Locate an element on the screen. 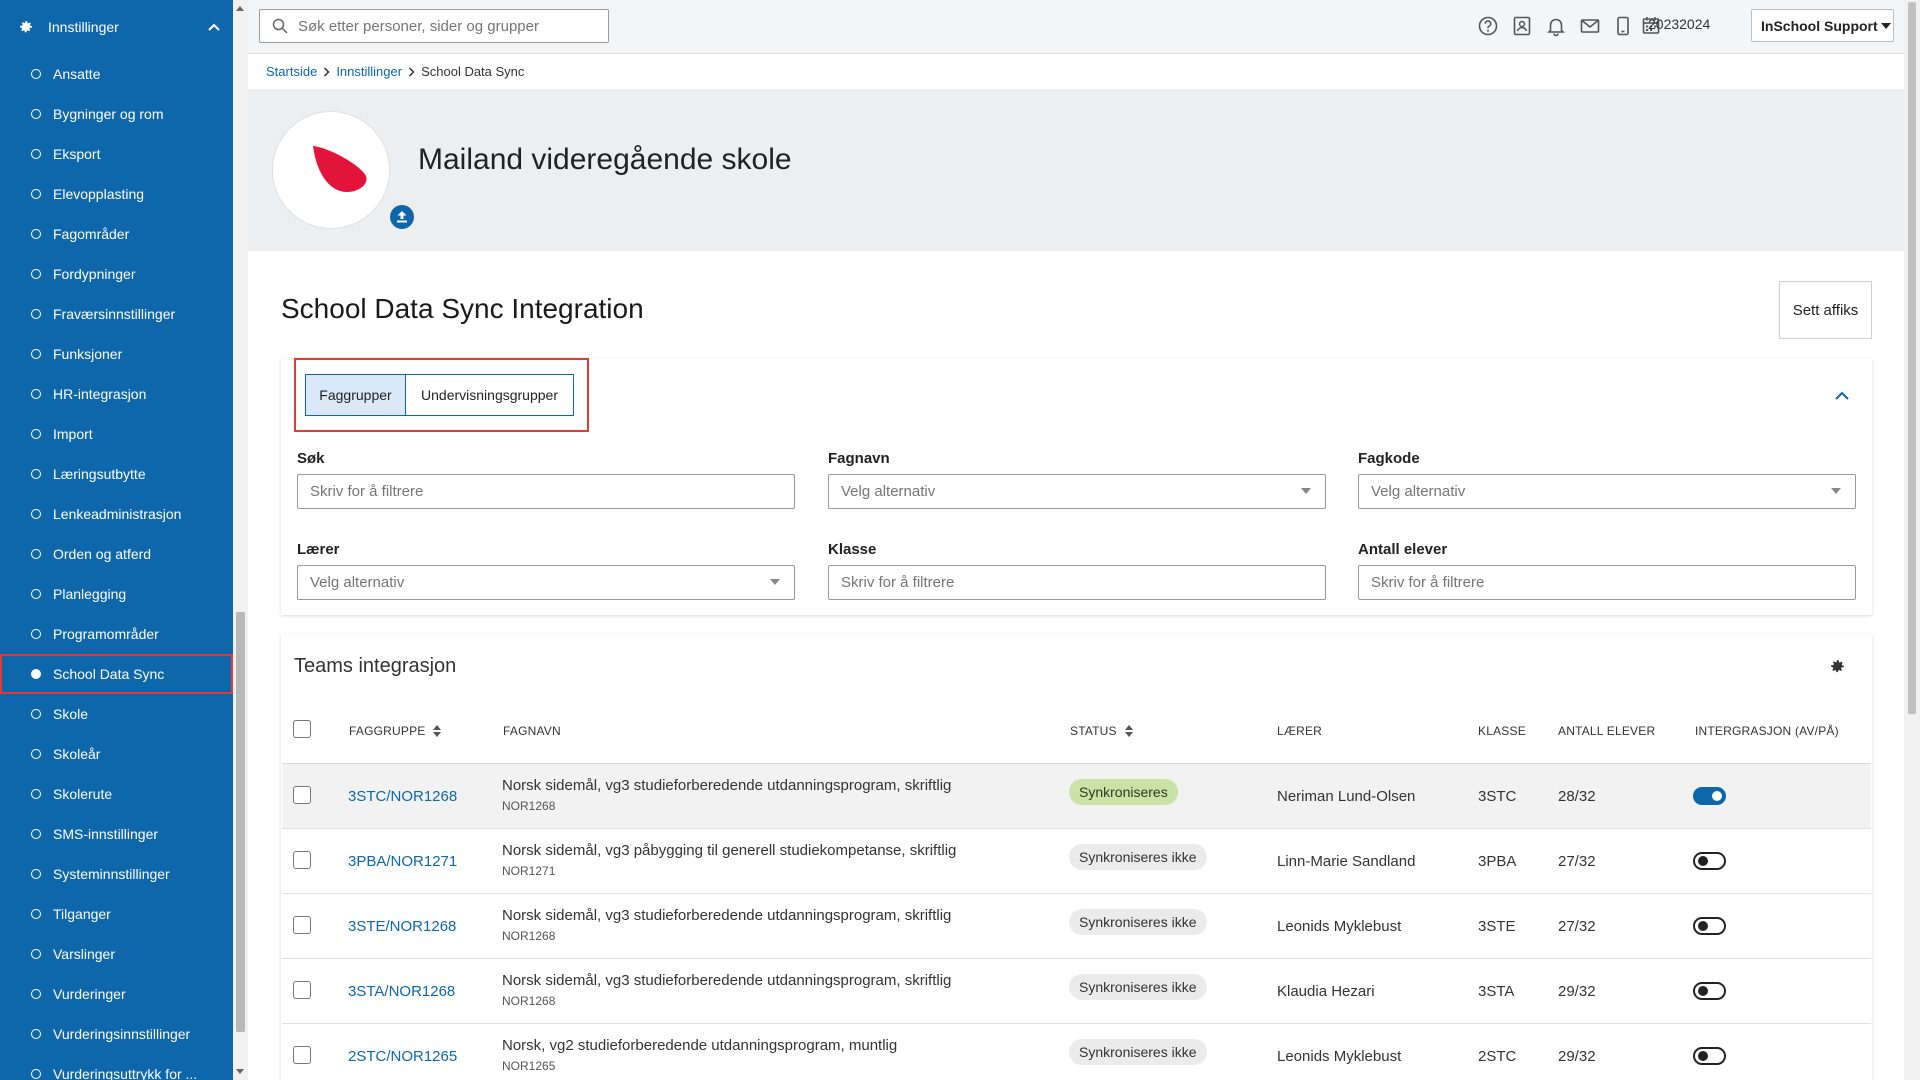  students-filter-input: Skriv for å filtrere is located at coordinates (1607, 582).